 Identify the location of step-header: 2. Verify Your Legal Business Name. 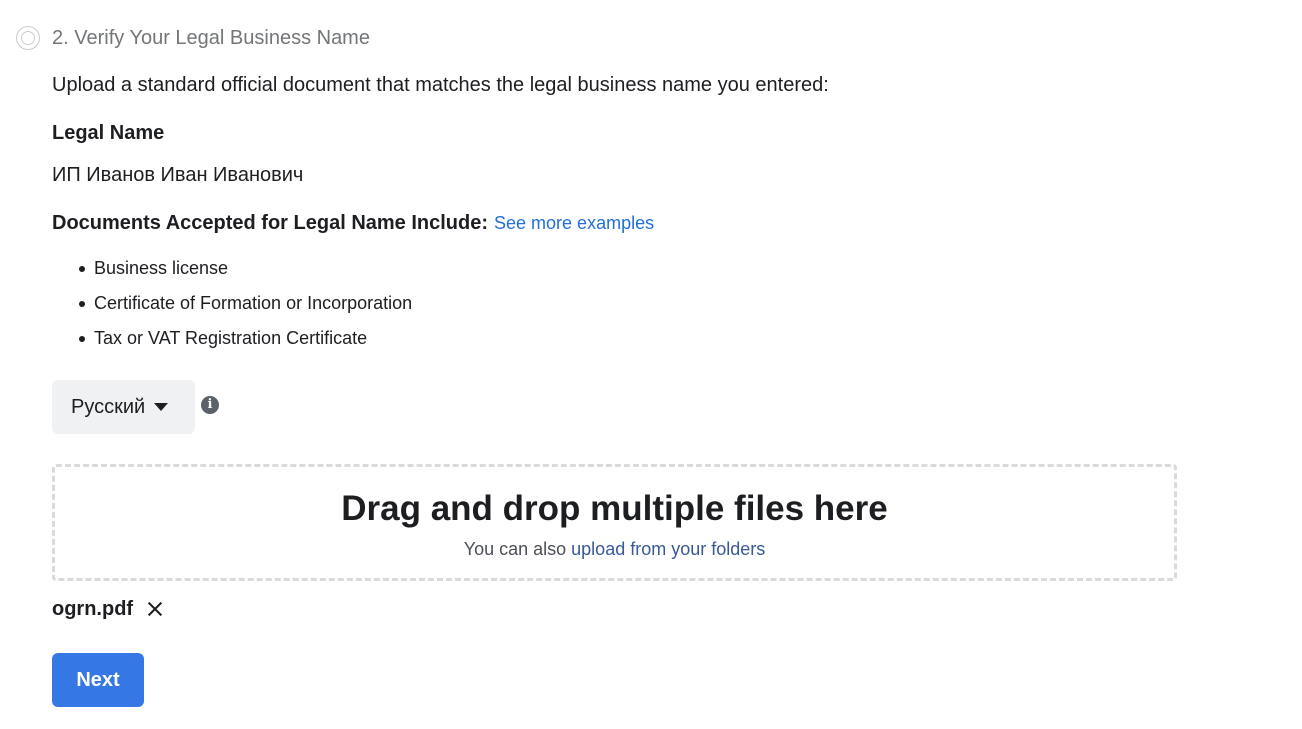
(193, 38).